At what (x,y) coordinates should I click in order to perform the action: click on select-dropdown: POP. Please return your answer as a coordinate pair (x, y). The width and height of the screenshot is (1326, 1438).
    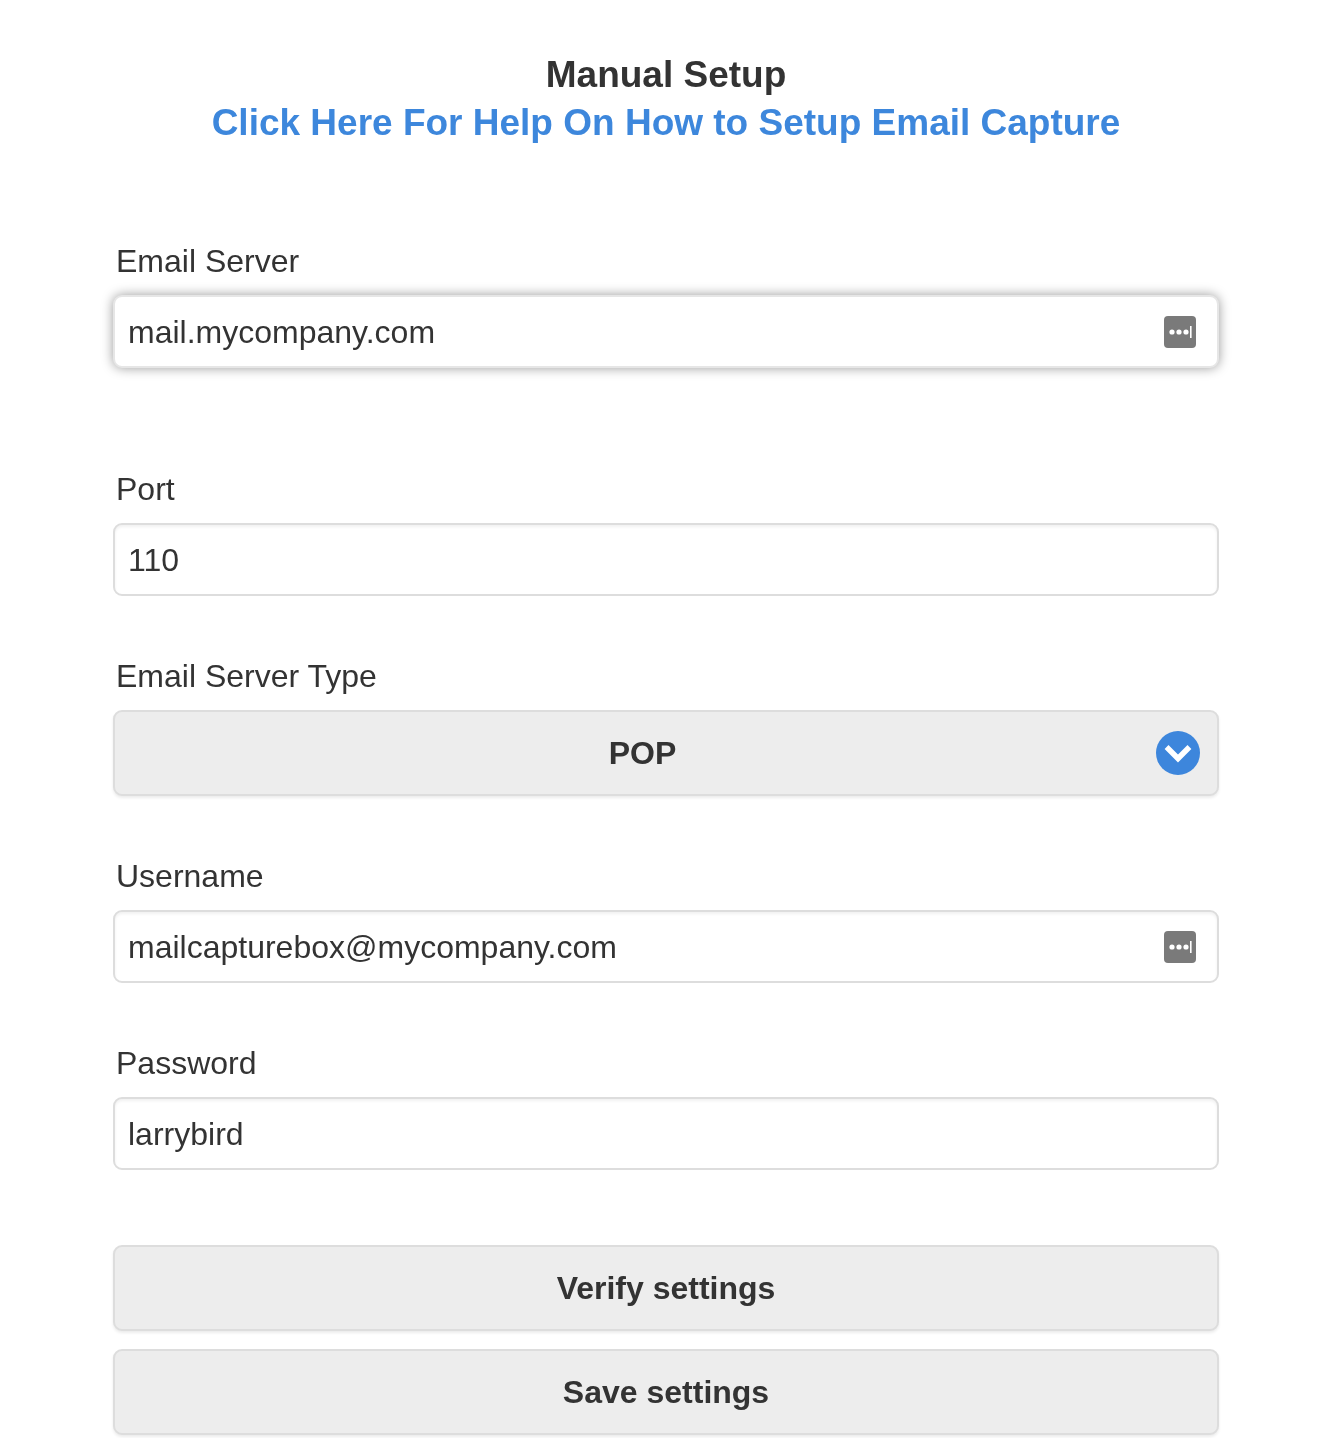
    Looking at the image, I should click on (666, 753).